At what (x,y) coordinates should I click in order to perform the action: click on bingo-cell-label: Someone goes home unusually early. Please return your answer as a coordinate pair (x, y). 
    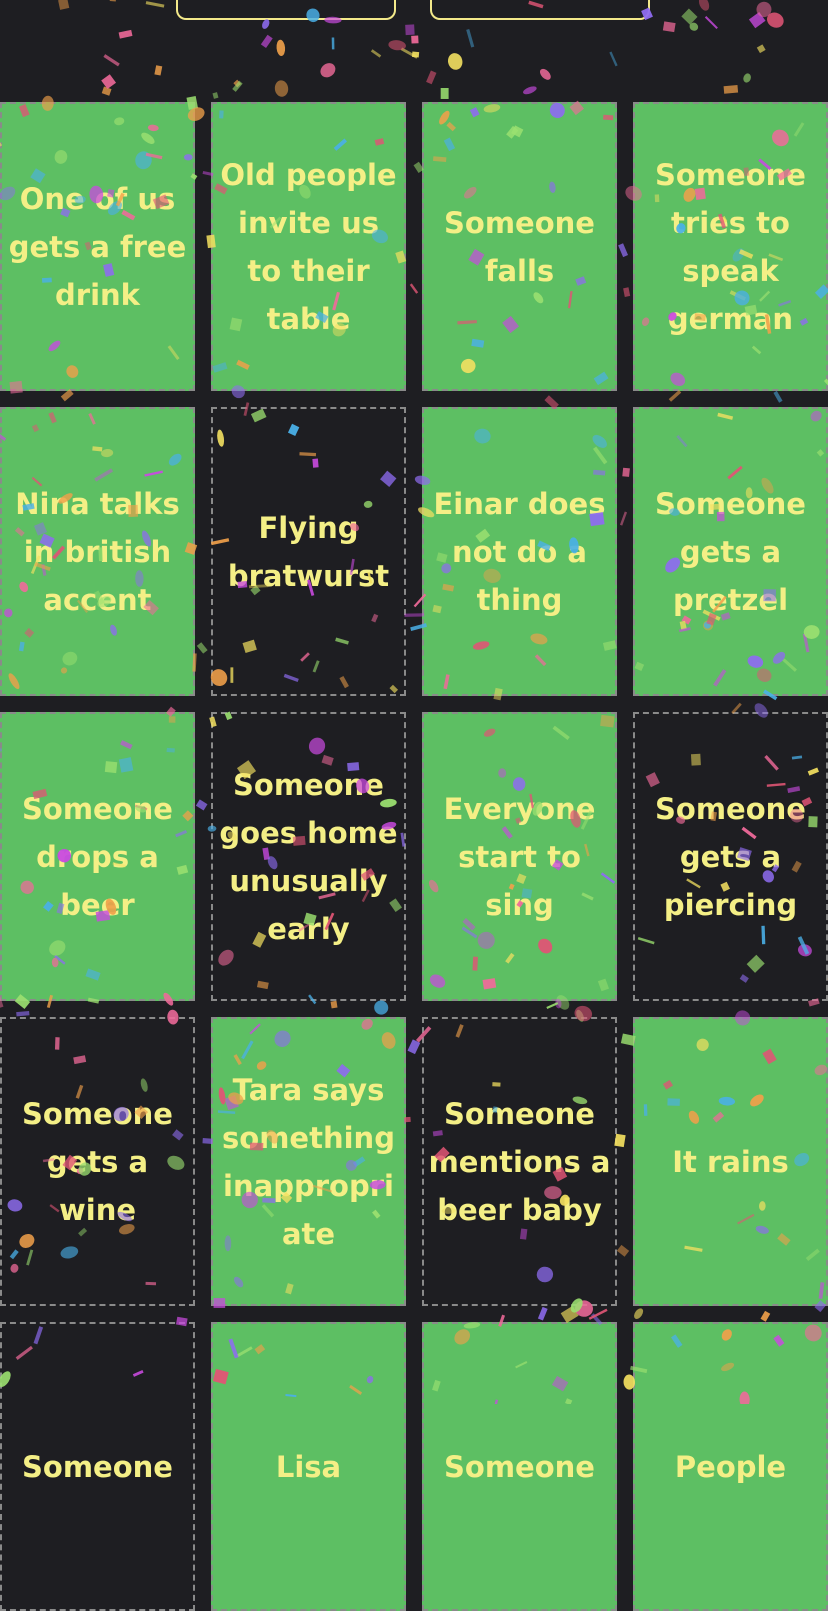
    Looking at the image, I should click on (308, 857).